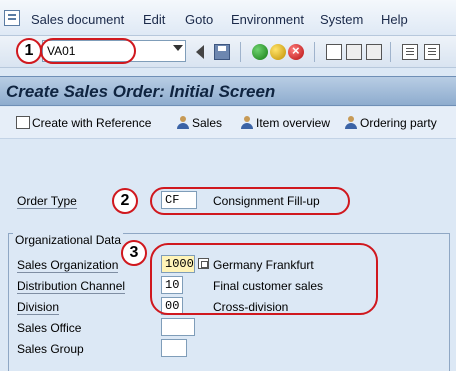 The width and height of the screenshot is (456, 371). I want to click on sales-button: Sales, so click(199, 123).